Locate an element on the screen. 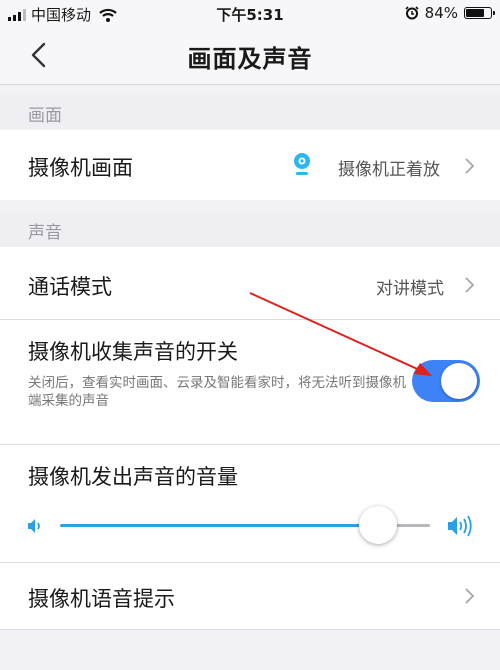 The height and width of the screenshot is (670, 500). section-header-picture: 画面 is located at coordinates (250, 112).